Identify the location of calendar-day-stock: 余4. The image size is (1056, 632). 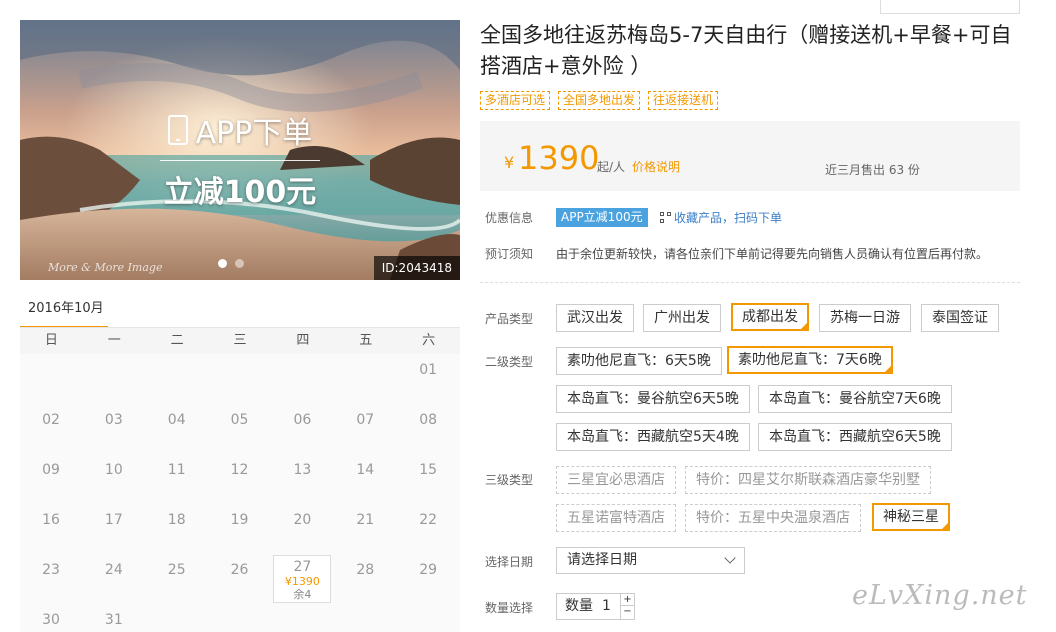
(302, 594).